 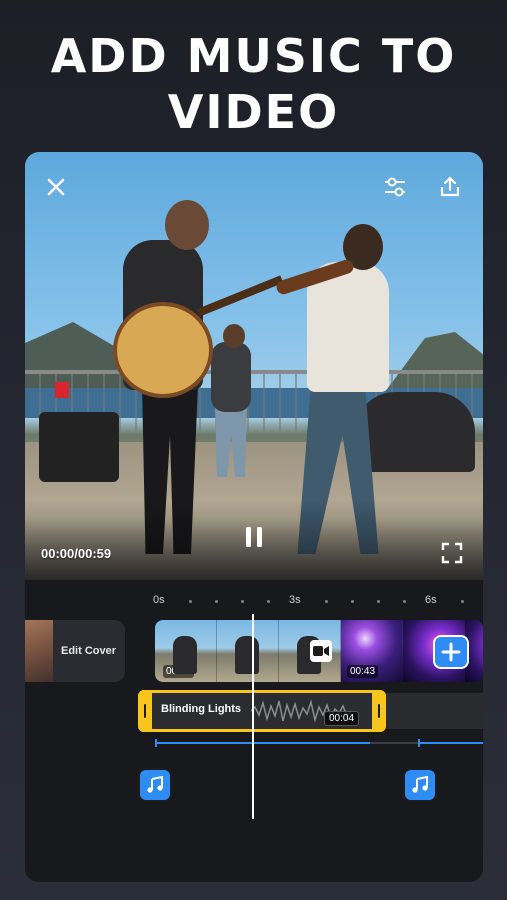 I want to click on close-icon, so click(x=56, y=187).